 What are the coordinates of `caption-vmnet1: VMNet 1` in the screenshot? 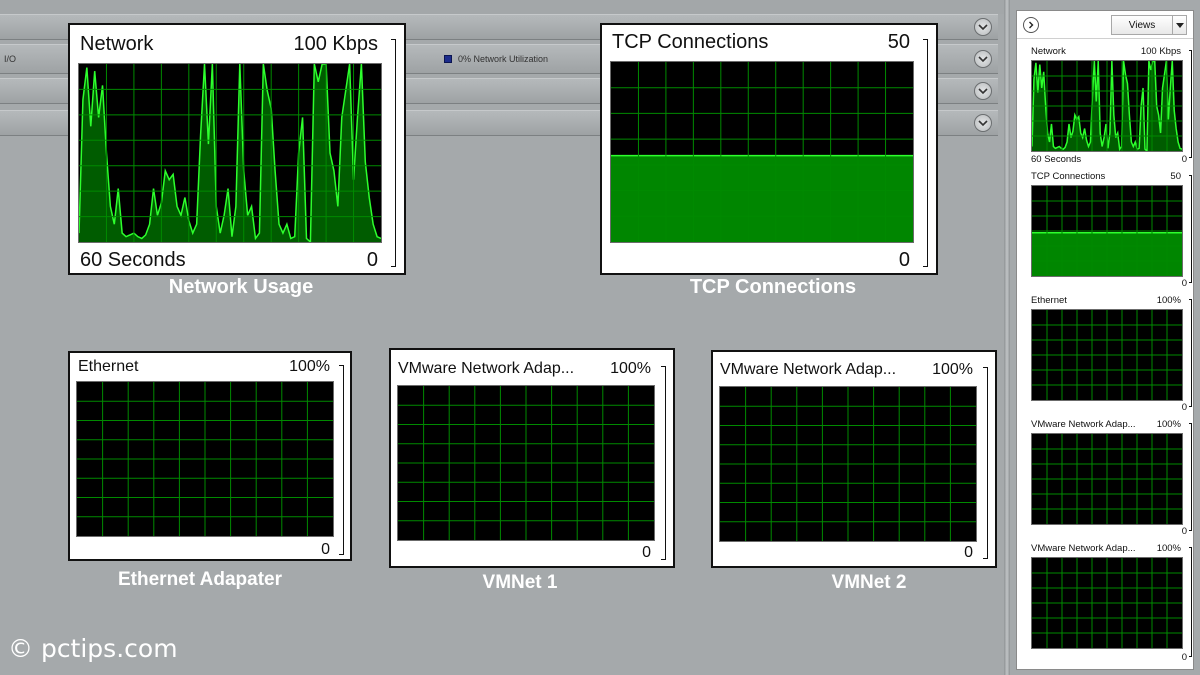 It's located at (520, 582).